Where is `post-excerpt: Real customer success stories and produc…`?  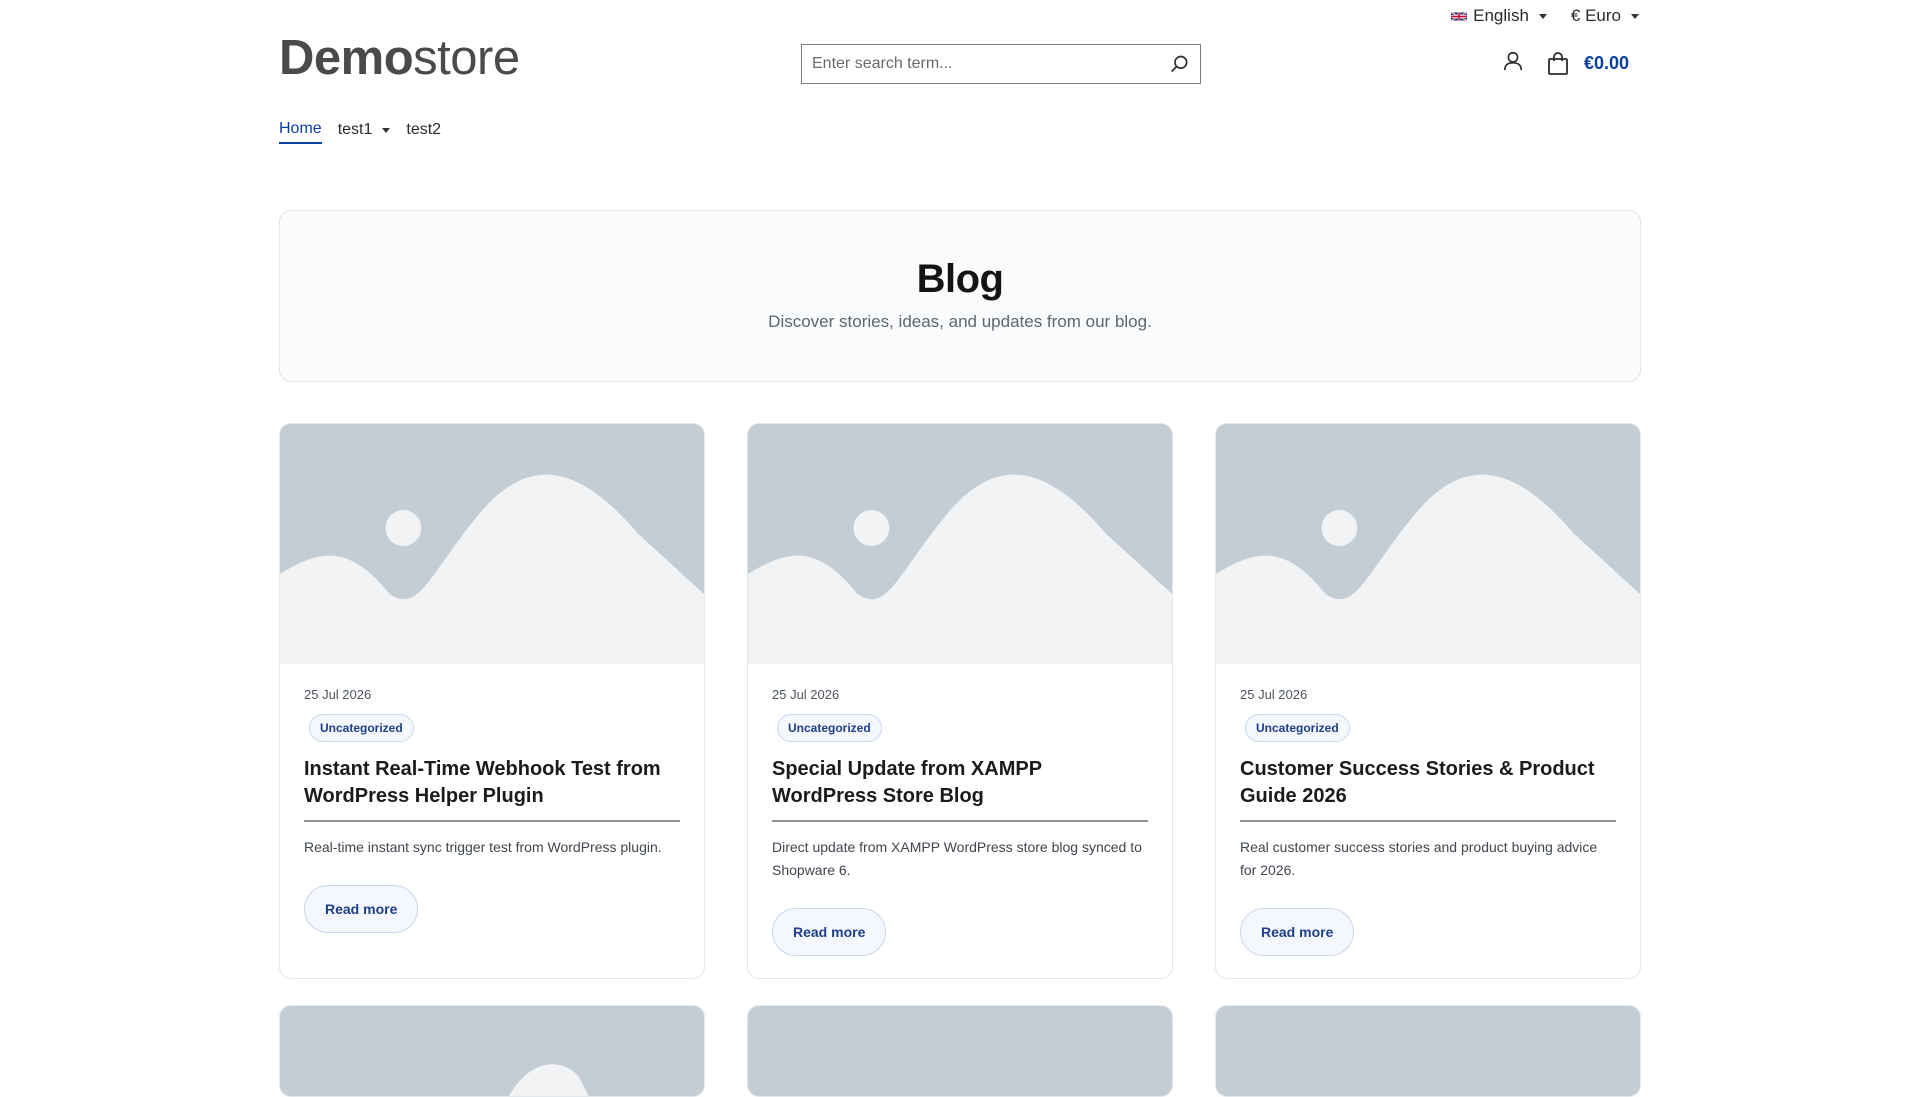 post-excerpt: Real customer success stories and produc… is located at coordinates (1419, 858).